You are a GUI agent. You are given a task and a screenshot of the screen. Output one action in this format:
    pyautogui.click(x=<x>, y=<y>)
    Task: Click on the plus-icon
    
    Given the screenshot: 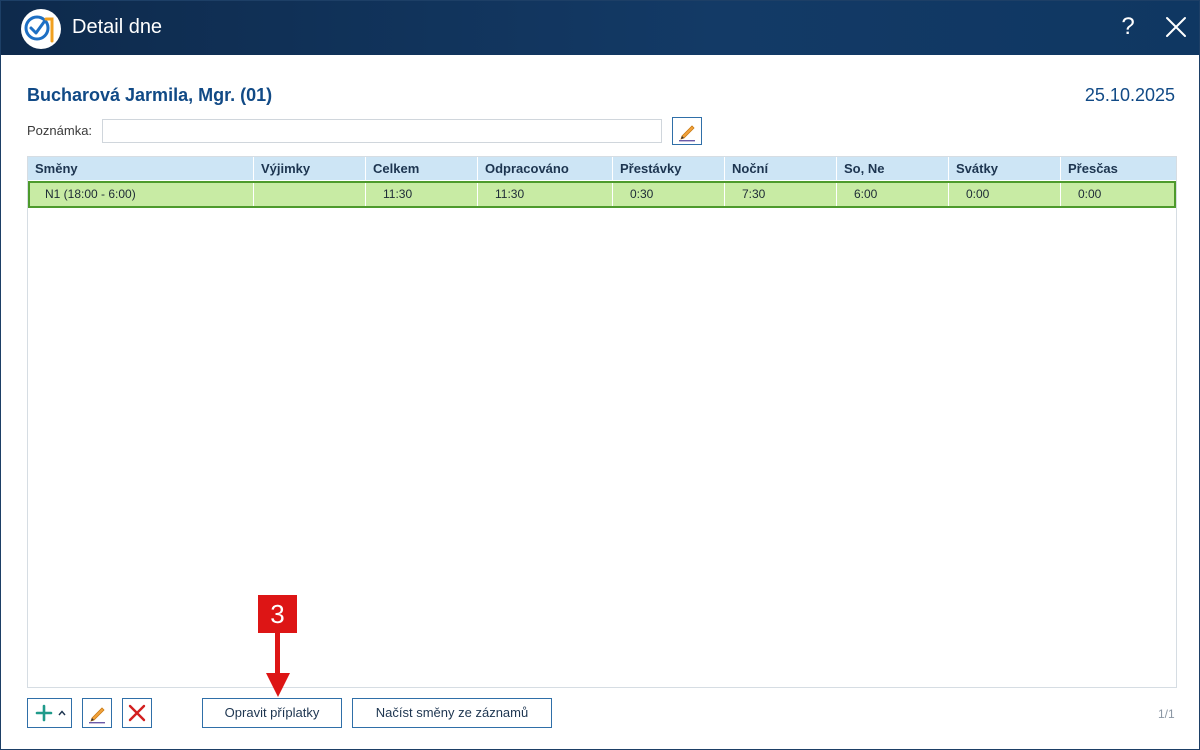 What is the action you would take?
    pyautogui.click(x=44, y=713)
    